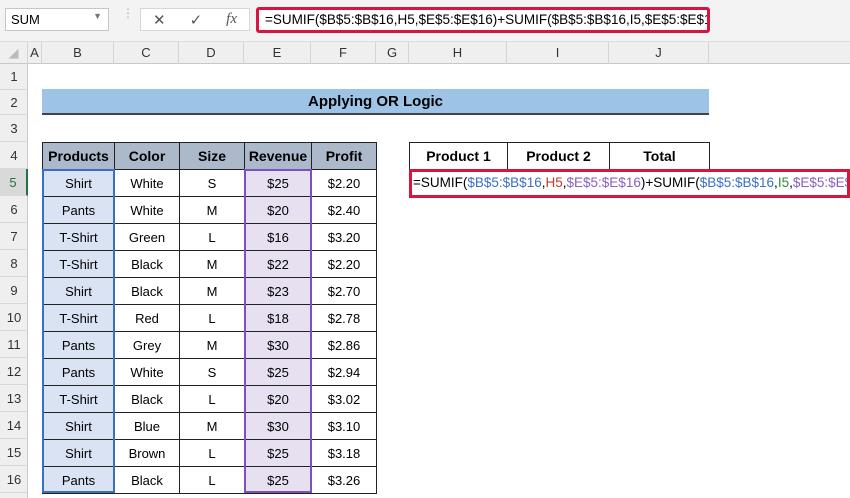  I want to click on column-header-J: J, so click(659, 53).